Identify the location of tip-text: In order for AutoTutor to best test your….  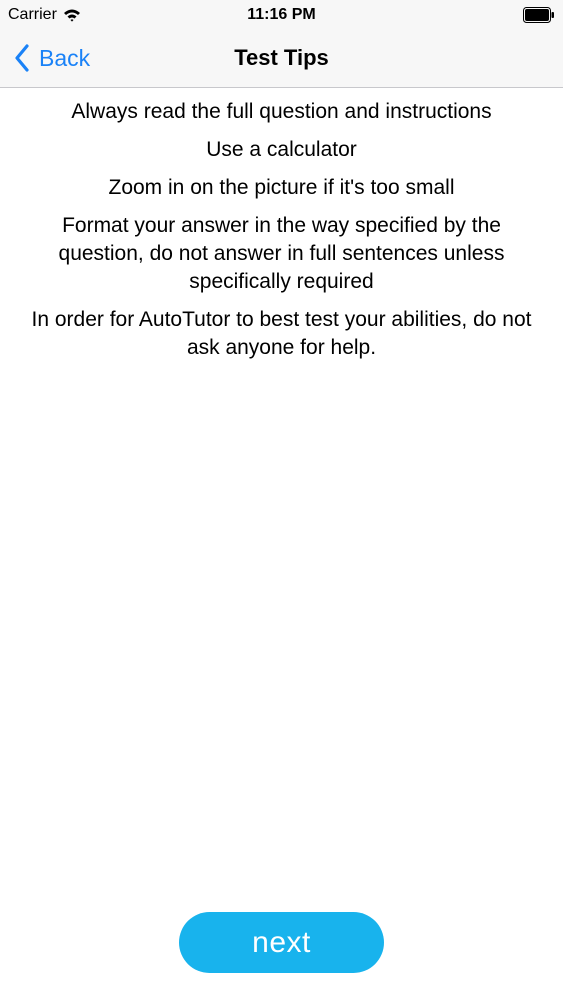
(281, 333).